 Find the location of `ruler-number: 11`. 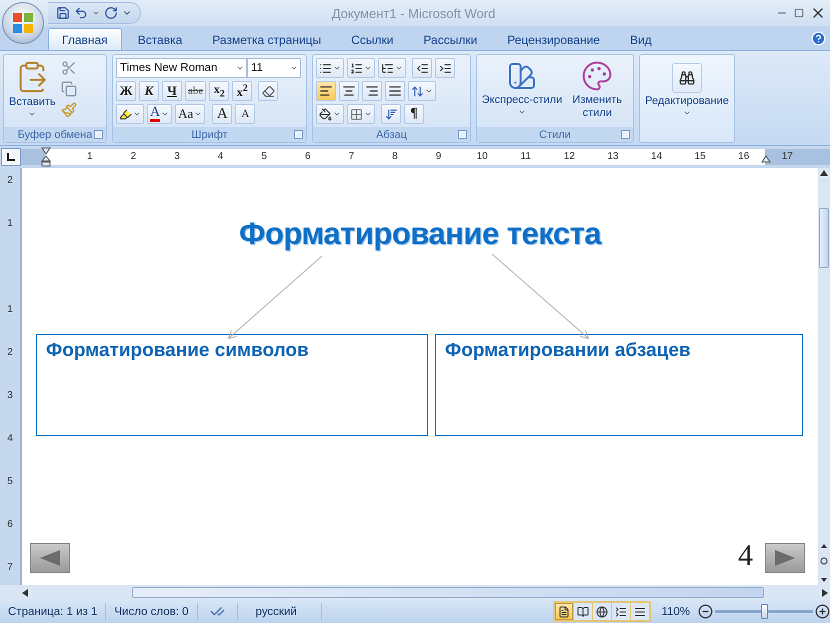

ruler-number: 11 is located at coordinates (526, 157).